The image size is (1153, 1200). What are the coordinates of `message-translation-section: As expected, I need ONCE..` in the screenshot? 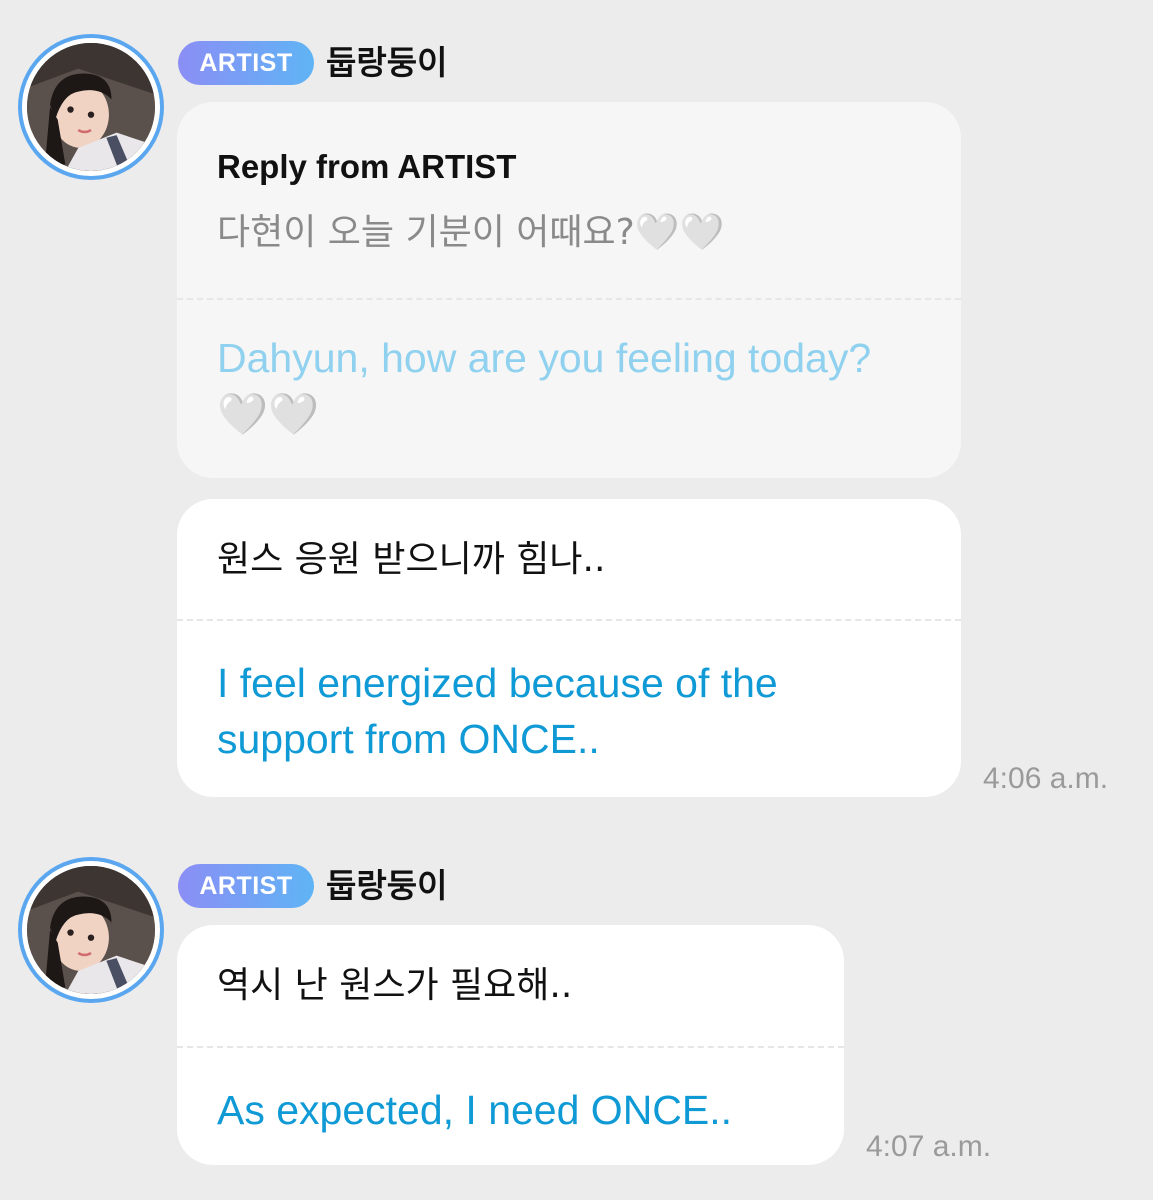 It's located at (510, 1093).